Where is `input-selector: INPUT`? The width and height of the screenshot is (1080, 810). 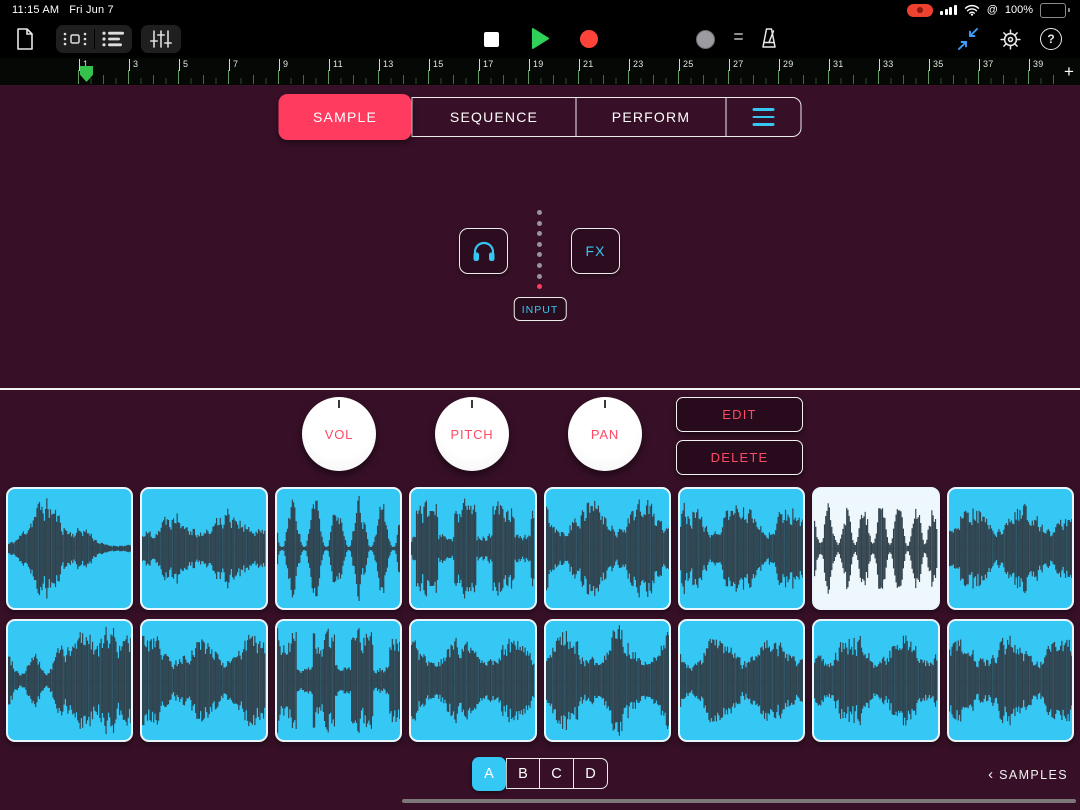 input-selector: INPUT is located at coordinates (540, 309).